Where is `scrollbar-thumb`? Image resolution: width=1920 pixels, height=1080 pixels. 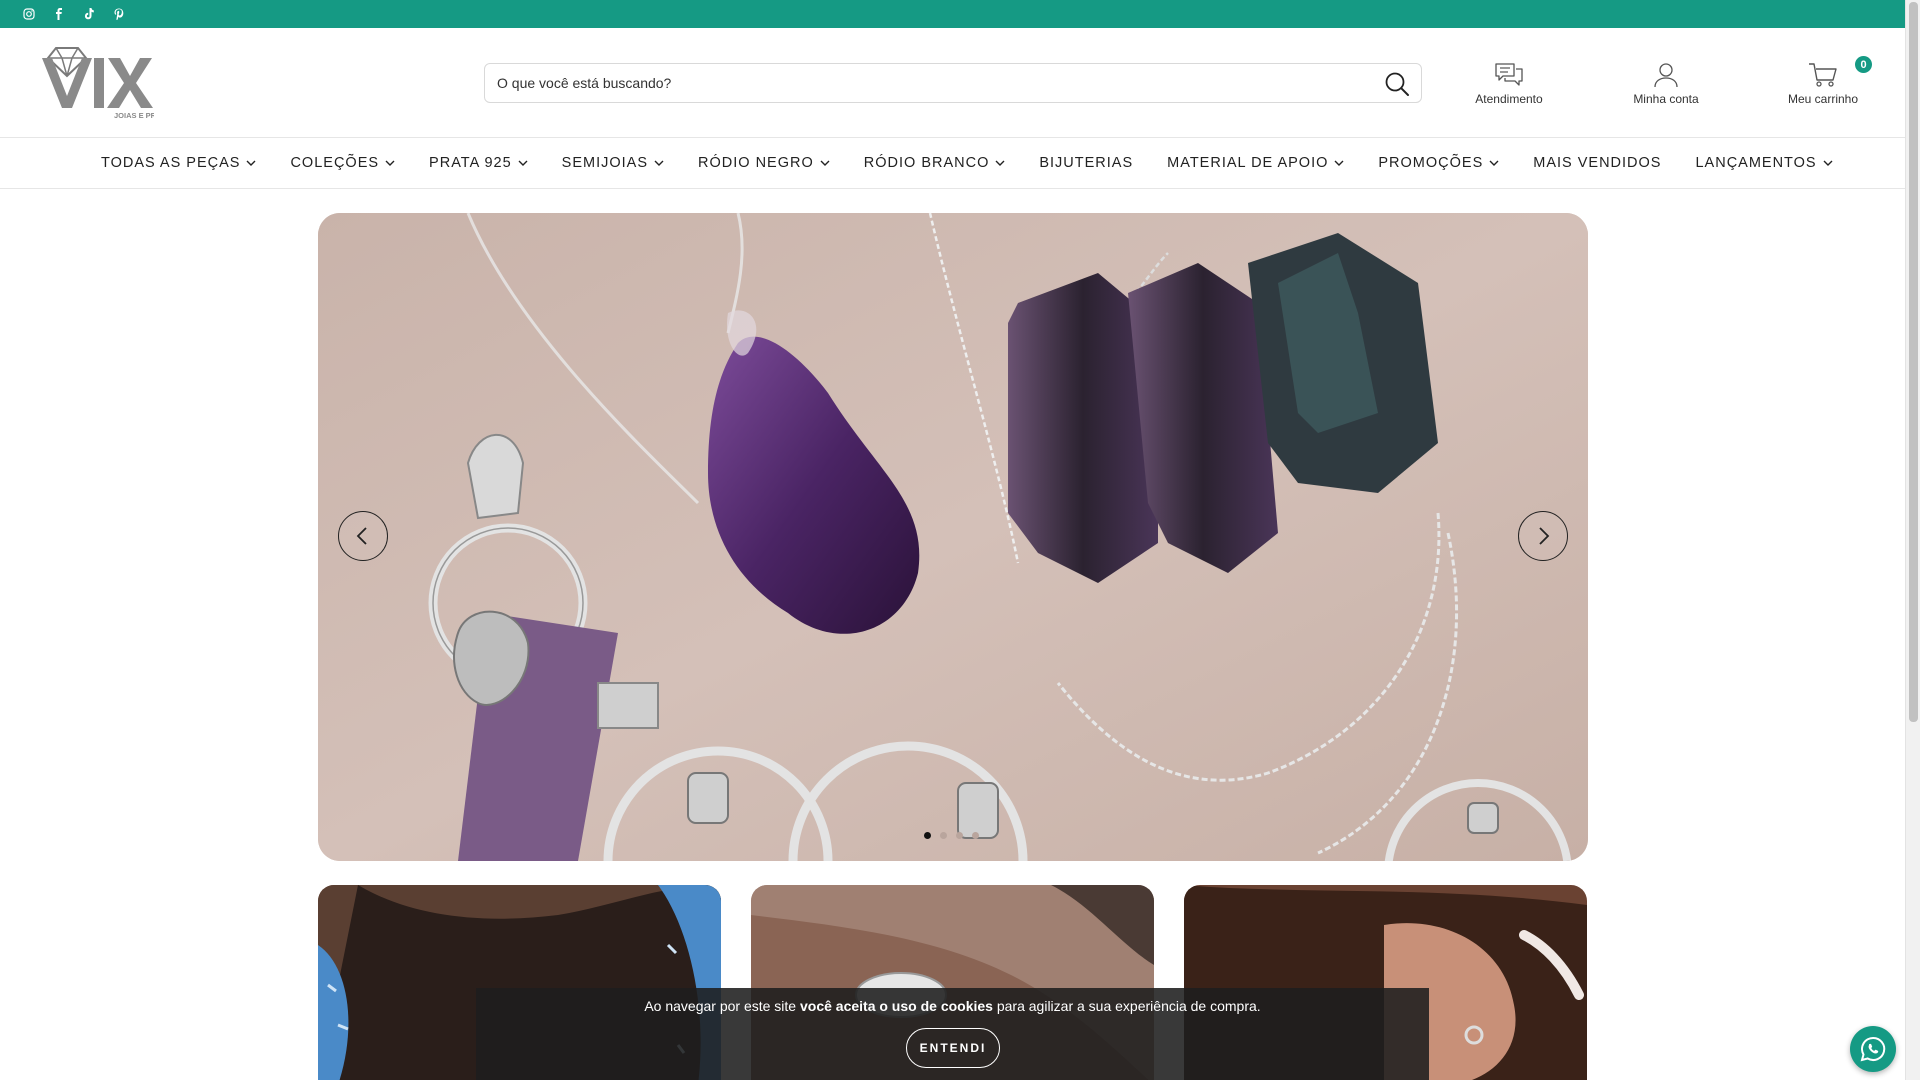 scrollbar-thumb is located at coordinates (1913, 362).